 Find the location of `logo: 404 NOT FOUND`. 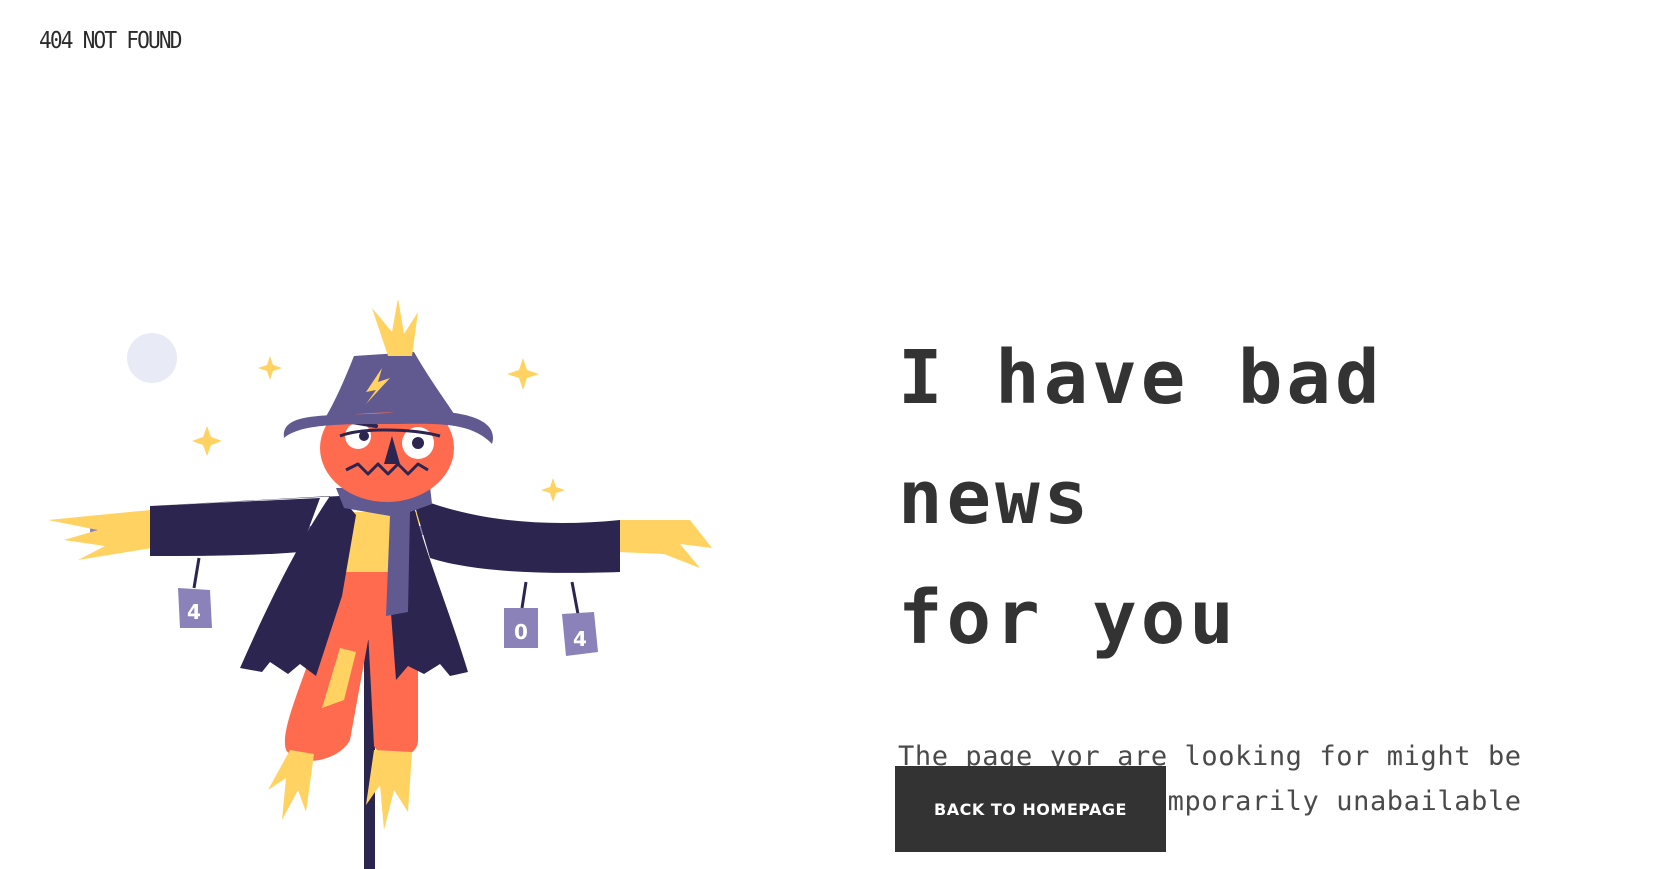

logo: 404 NOT FOUND is located at coordinates (111, 41).